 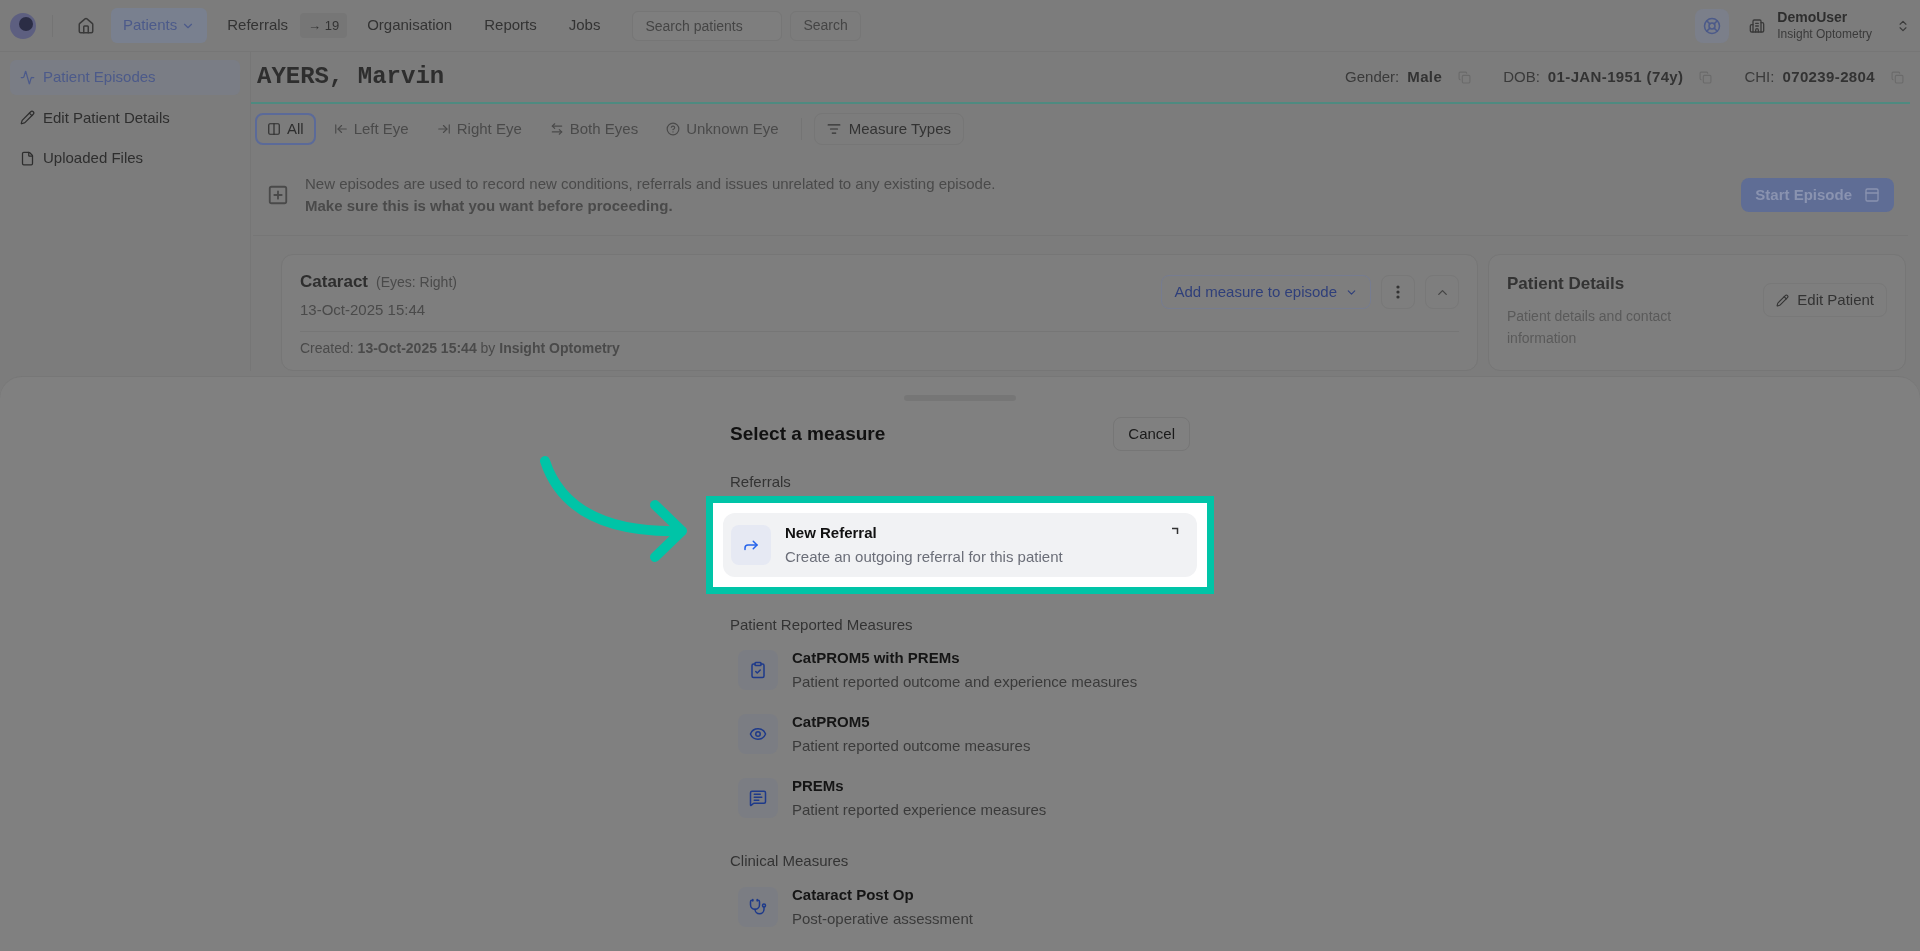 What do you see at coordinates (960, 798) in the screenshot?
I see `measure-option: PREMs Patient reported experience measures` at bounding box center [960, 798].